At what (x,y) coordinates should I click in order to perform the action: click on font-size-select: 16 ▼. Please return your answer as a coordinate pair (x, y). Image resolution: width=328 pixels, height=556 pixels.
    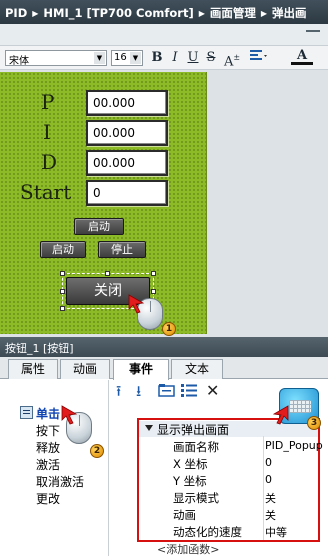
    Looking at the image, I should click on (127, 58).